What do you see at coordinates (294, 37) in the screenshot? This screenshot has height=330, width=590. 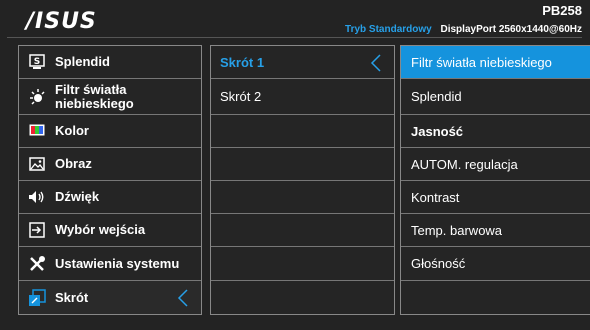 I see `header-divider` at bounding box center [294, 37].